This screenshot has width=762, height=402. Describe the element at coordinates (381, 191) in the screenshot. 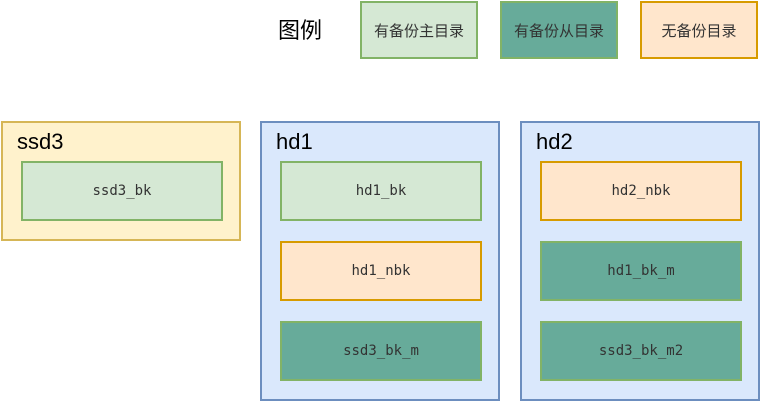

I see `dir-hd1-bk: hd1_bk` at that location.